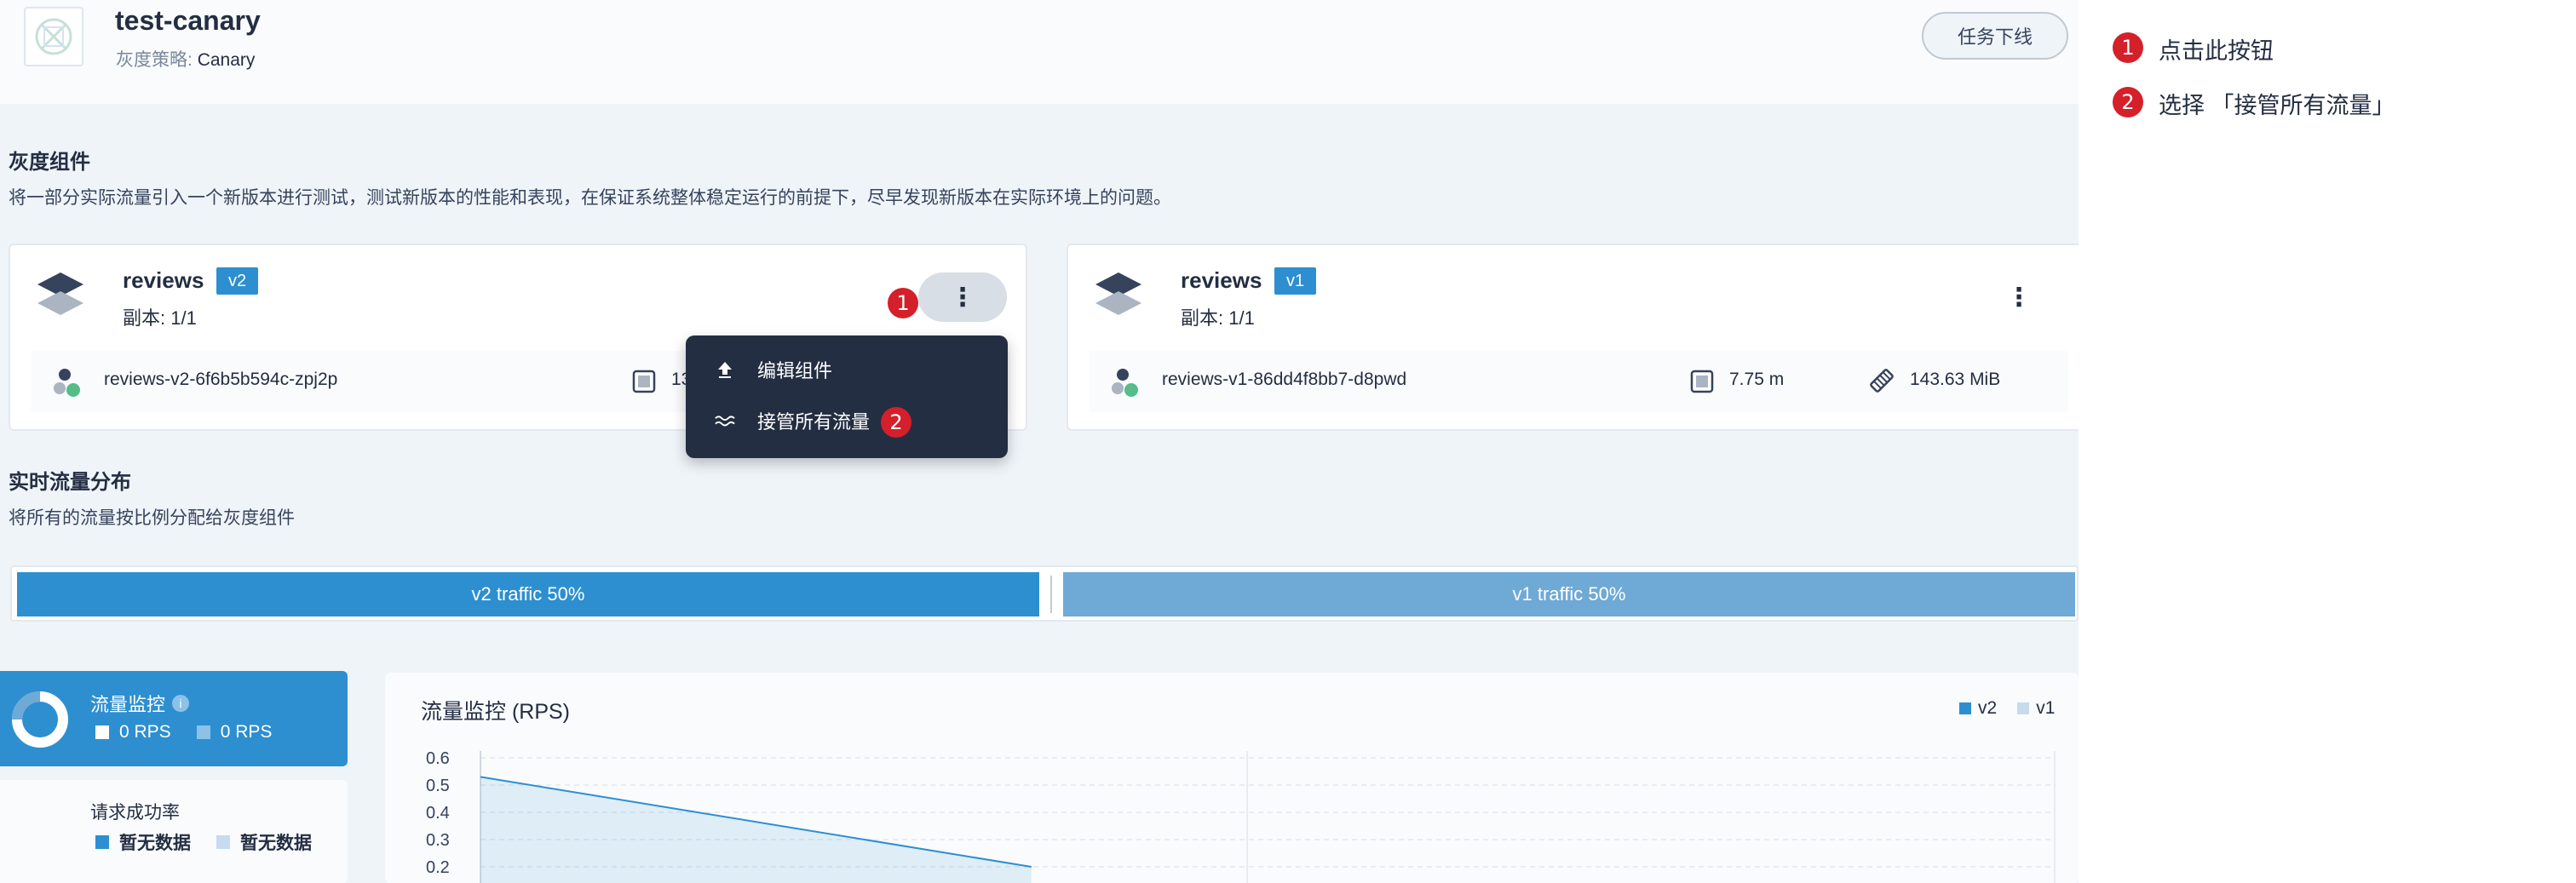  I want to click on instruction-step-1: 点击此按钮, so click(2217, 51).